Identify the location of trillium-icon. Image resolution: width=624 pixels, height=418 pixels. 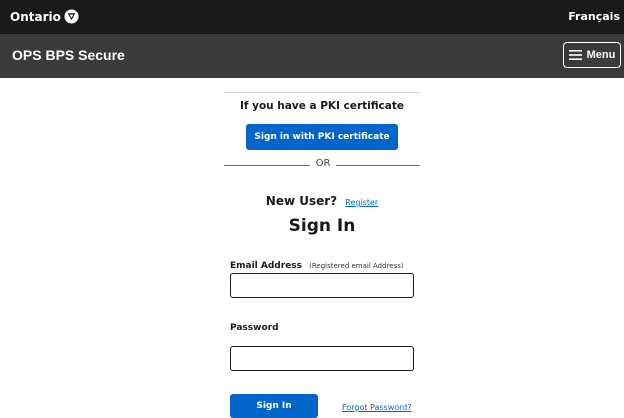
(71, 16).